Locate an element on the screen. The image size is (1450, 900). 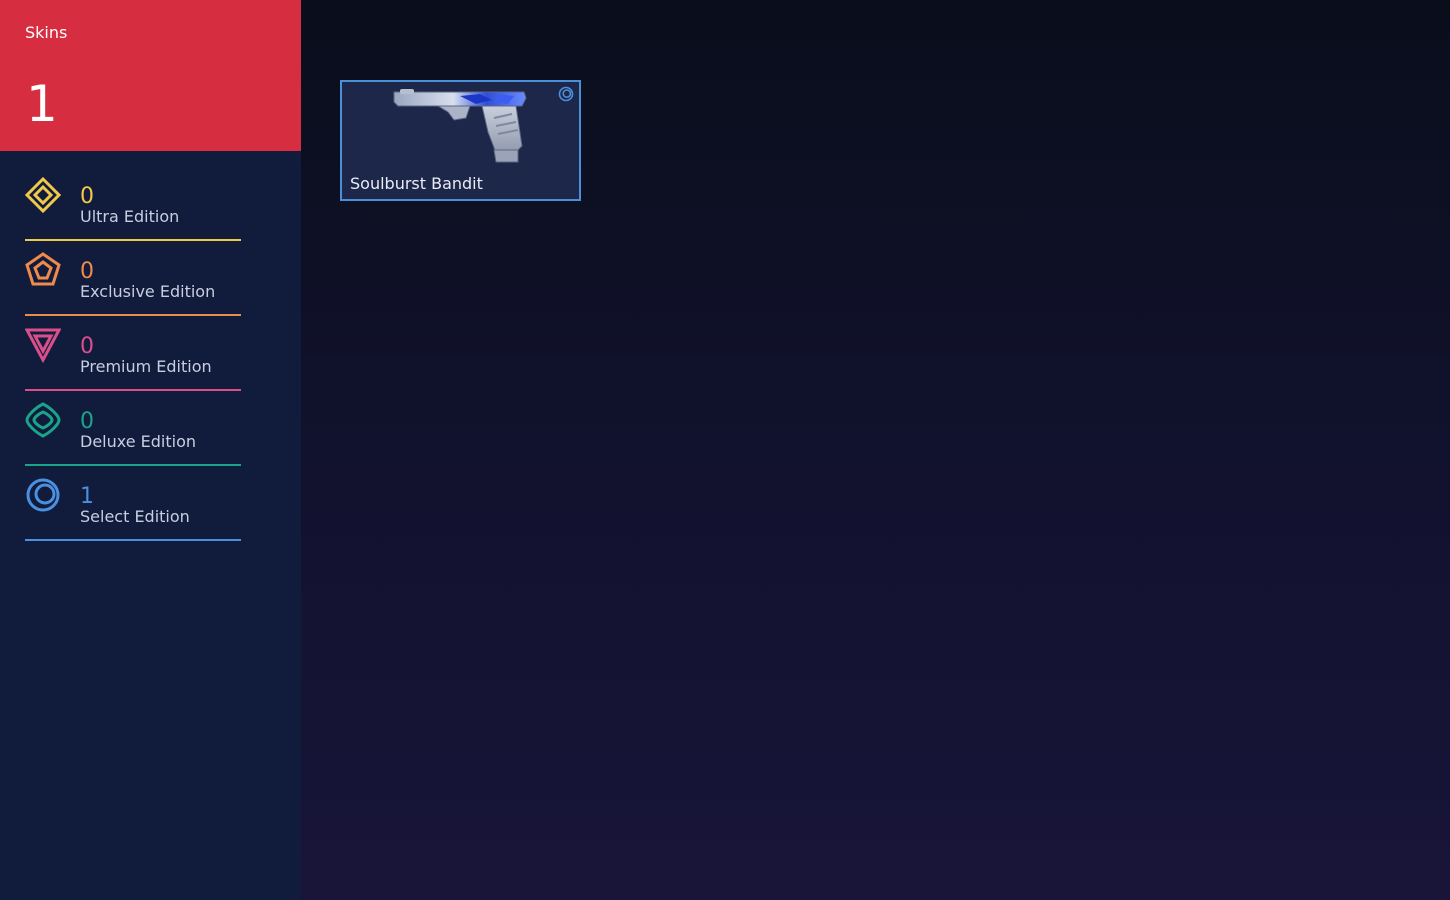
tier-name: Deluxe Edition is located at coordinates (138, 441).